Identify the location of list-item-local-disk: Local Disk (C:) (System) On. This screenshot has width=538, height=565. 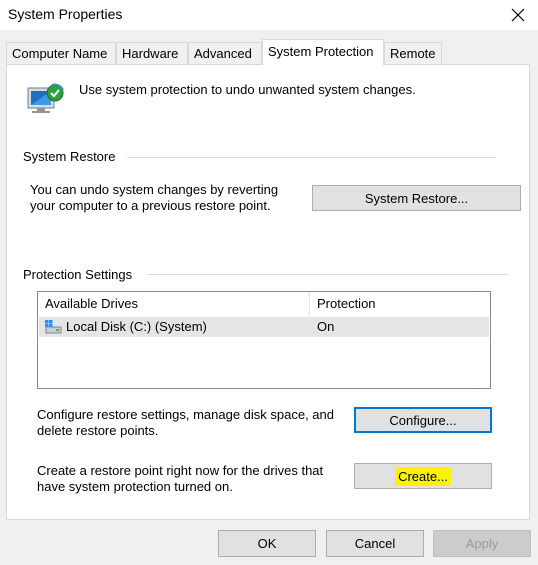
(264, 327).